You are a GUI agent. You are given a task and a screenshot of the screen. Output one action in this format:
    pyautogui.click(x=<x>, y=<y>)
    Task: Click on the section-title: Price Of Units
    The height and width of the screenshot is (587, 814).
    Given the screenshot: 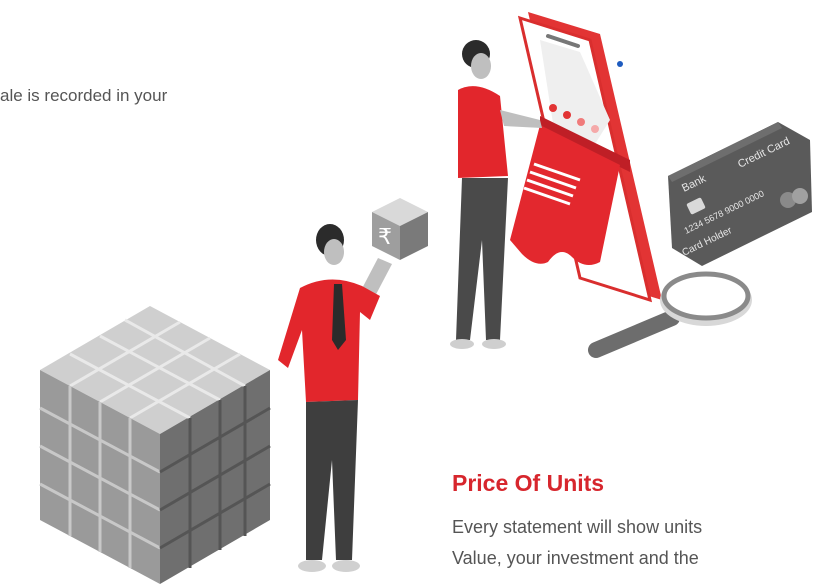 What is the action you would take?
    pyautogui.click(x=528, y=483)
    